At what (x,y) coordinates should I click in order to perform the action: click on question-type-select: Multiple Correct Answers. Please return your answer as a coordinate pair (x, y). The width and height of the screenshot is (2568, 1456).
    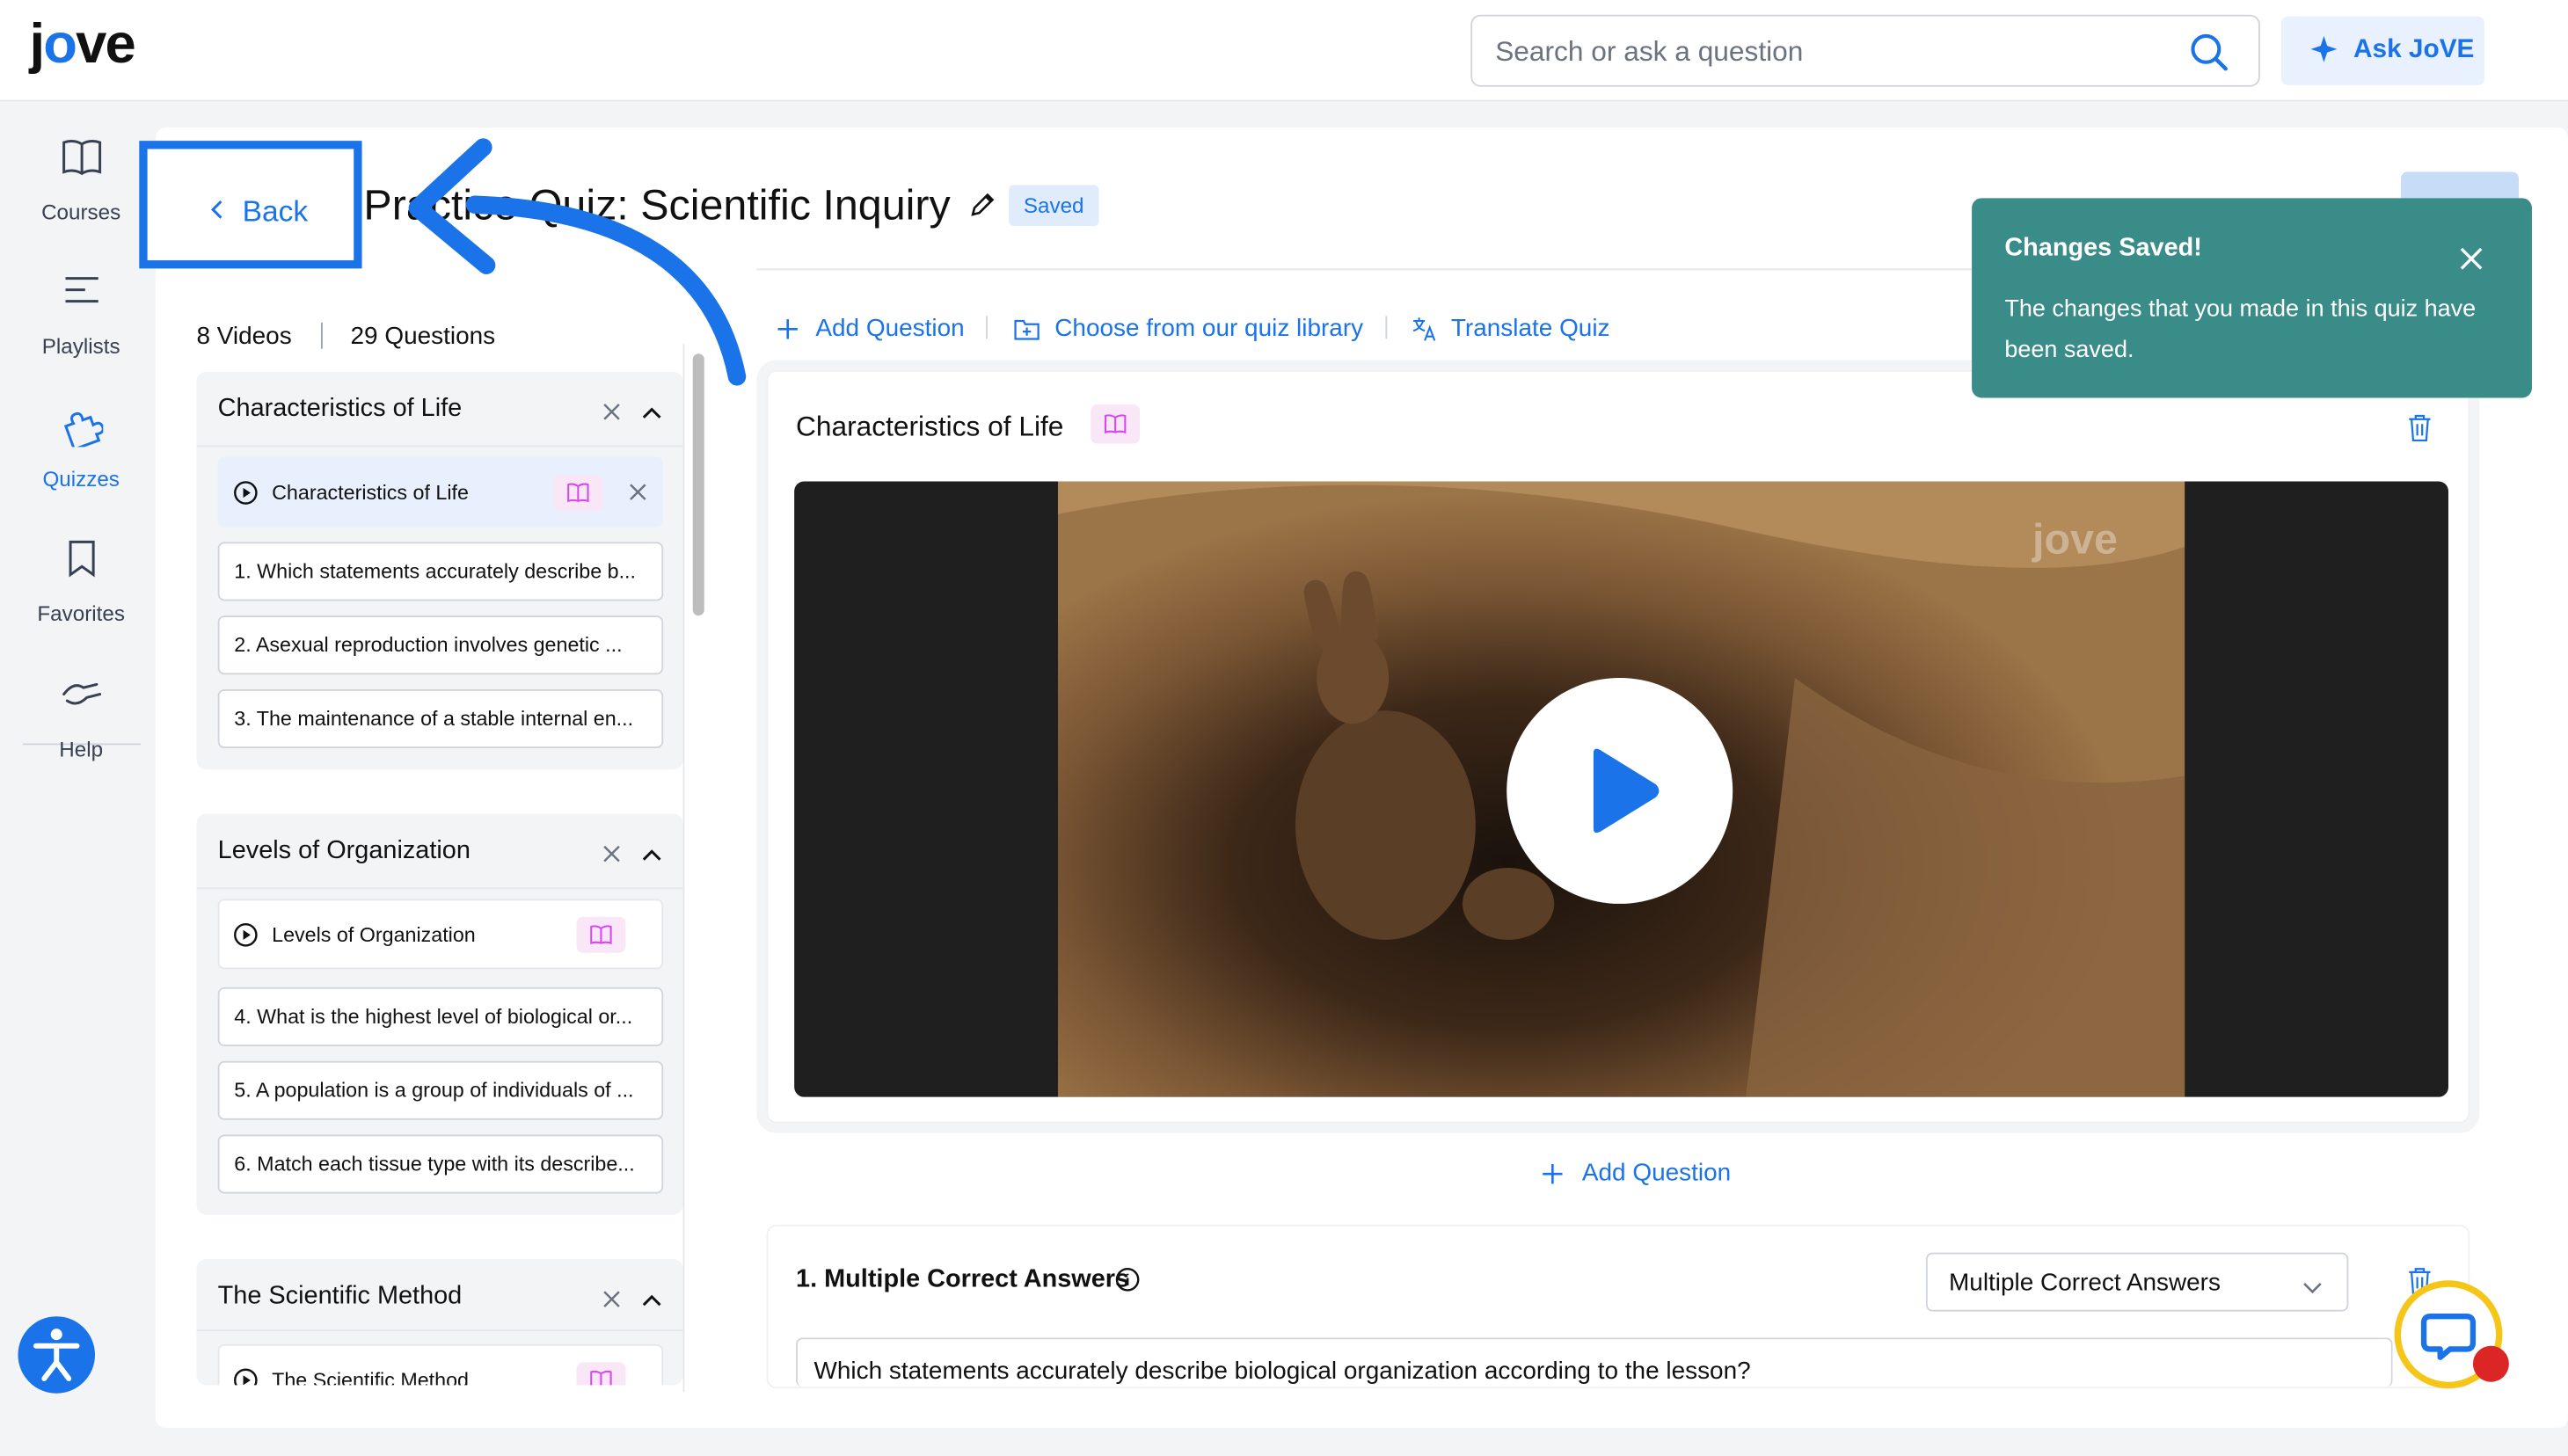
    Looking at the image, I should click on (2137, 1282).